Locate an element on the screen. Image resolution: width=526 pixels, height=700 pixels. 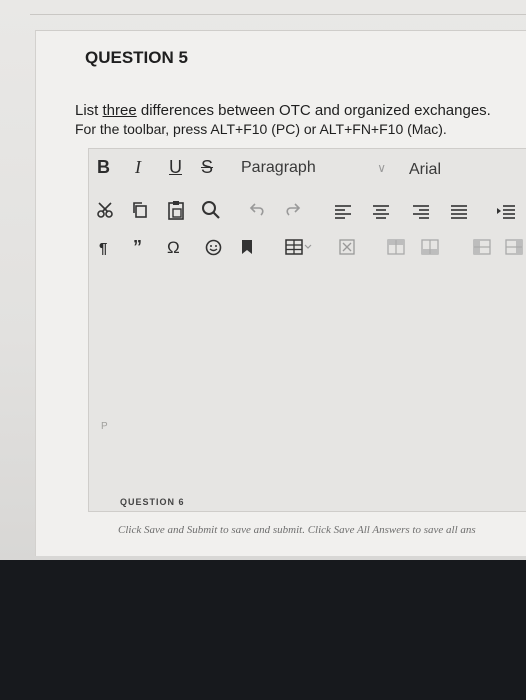
emoji-icon is located at coordinates (213, 247).